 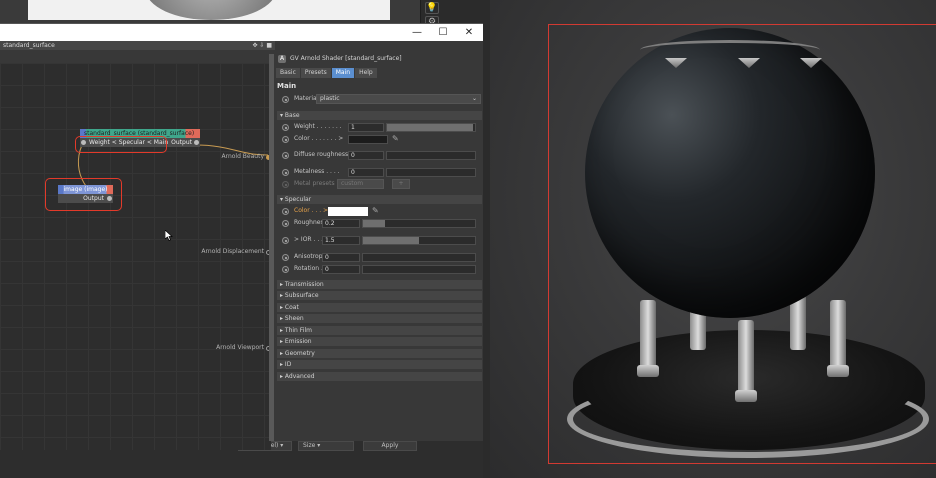 What do you see at coordinates (366, 127) in the screenshot?
I see `weight-field: 1` at bounding box center [366, 127].